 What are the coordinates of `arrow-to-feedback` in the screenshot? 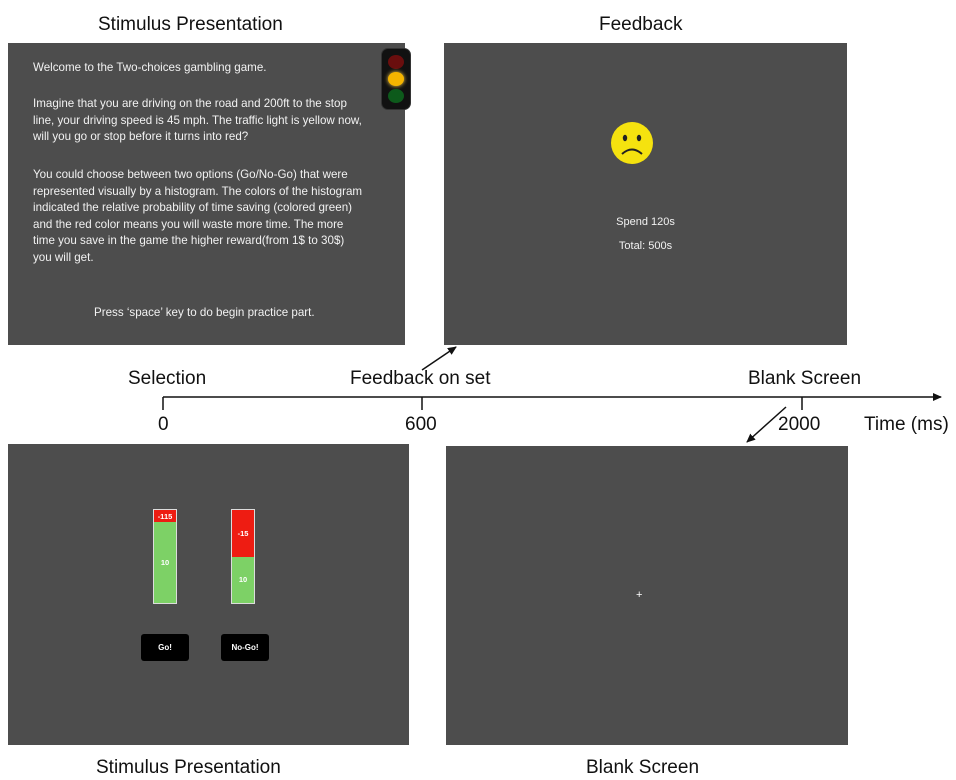 It's located at (439, 358).